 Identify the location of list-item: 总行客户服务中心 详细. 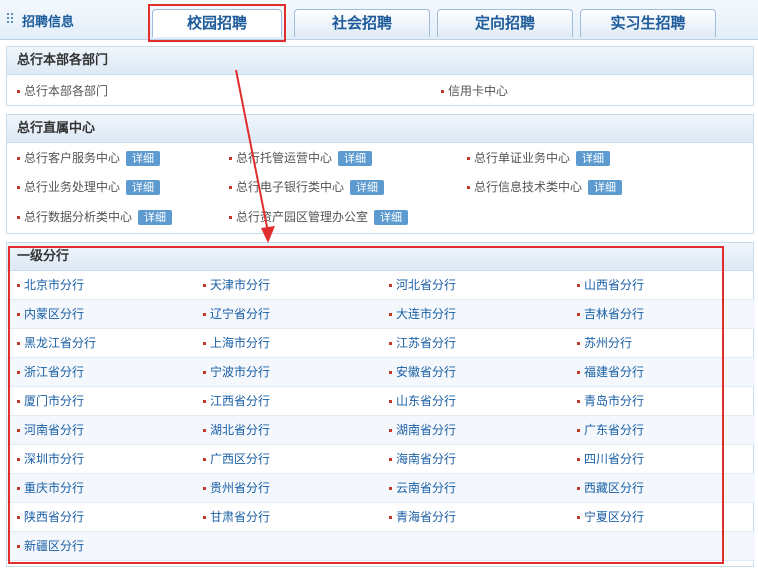
(89, 157).